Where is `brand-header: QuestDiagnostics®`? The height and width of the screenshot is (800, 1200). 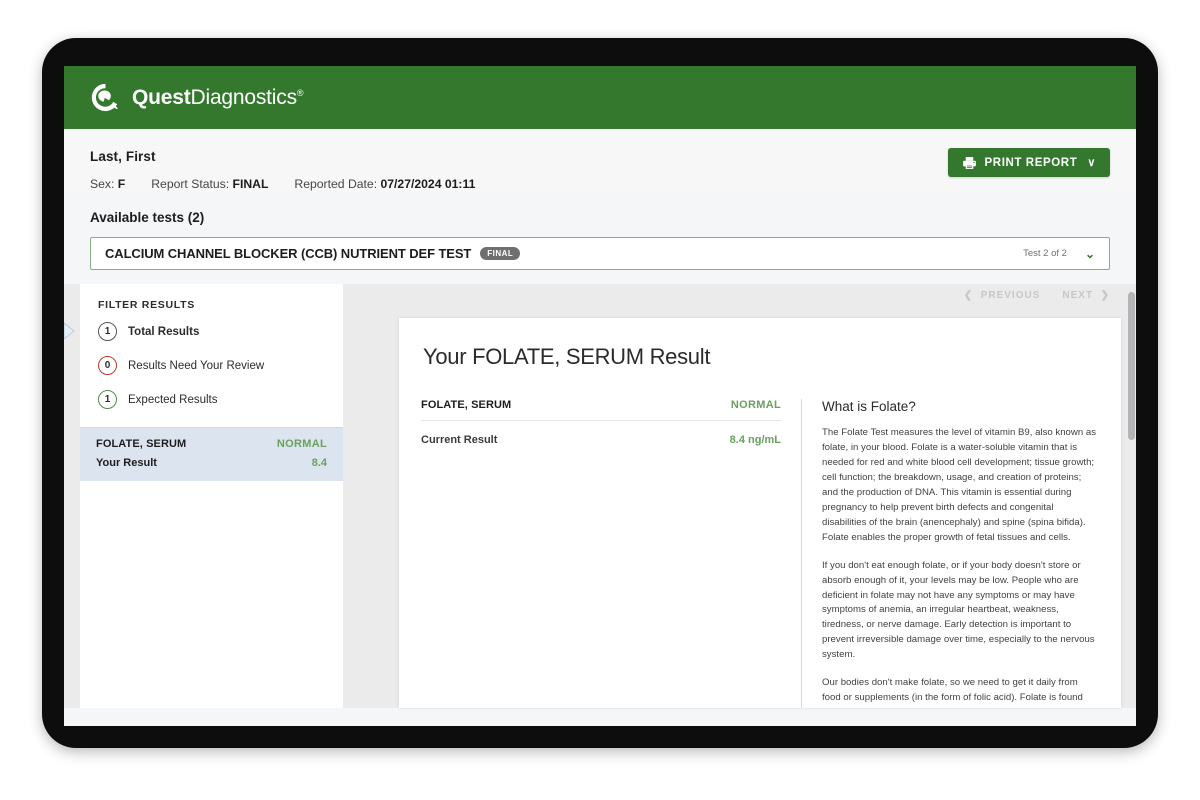 brand-header: QuestDiagnostics® is located at coordinates (600, 97).